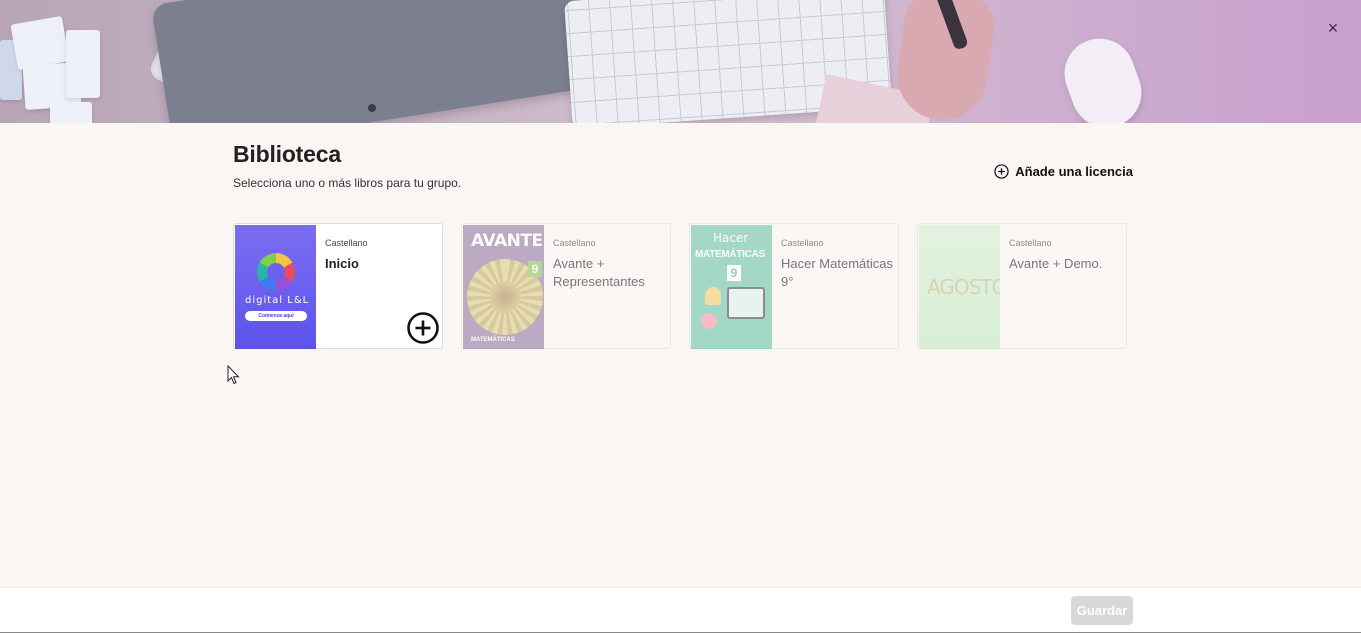  What do you see at coordinates (423, 328) in the screenshot?
I see `add-book-plus-icon` at bounding box center [423, 328].